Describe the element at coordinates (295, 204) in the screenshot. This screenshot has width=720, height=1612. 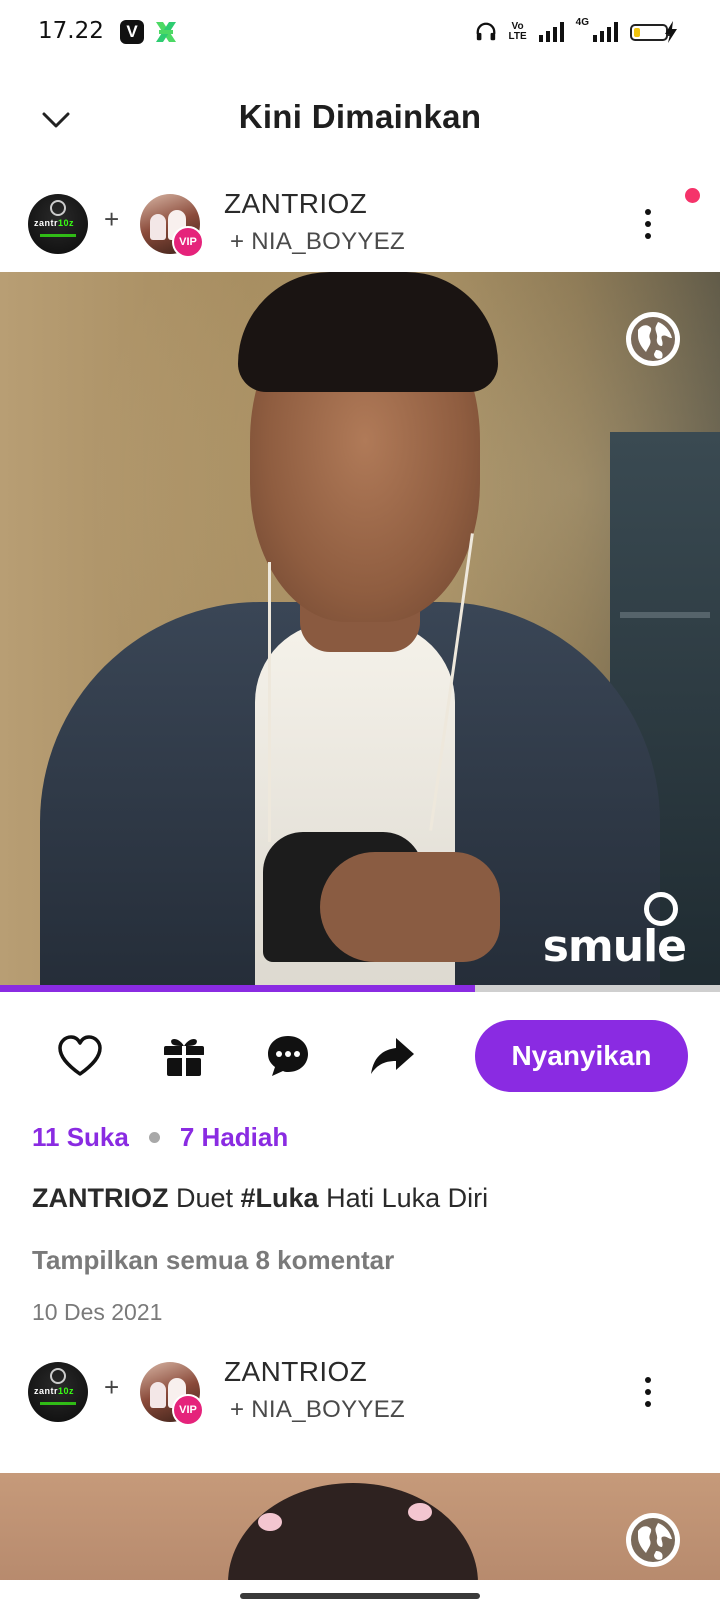
I see `owner-name: ZANTRIOZ` at that location.